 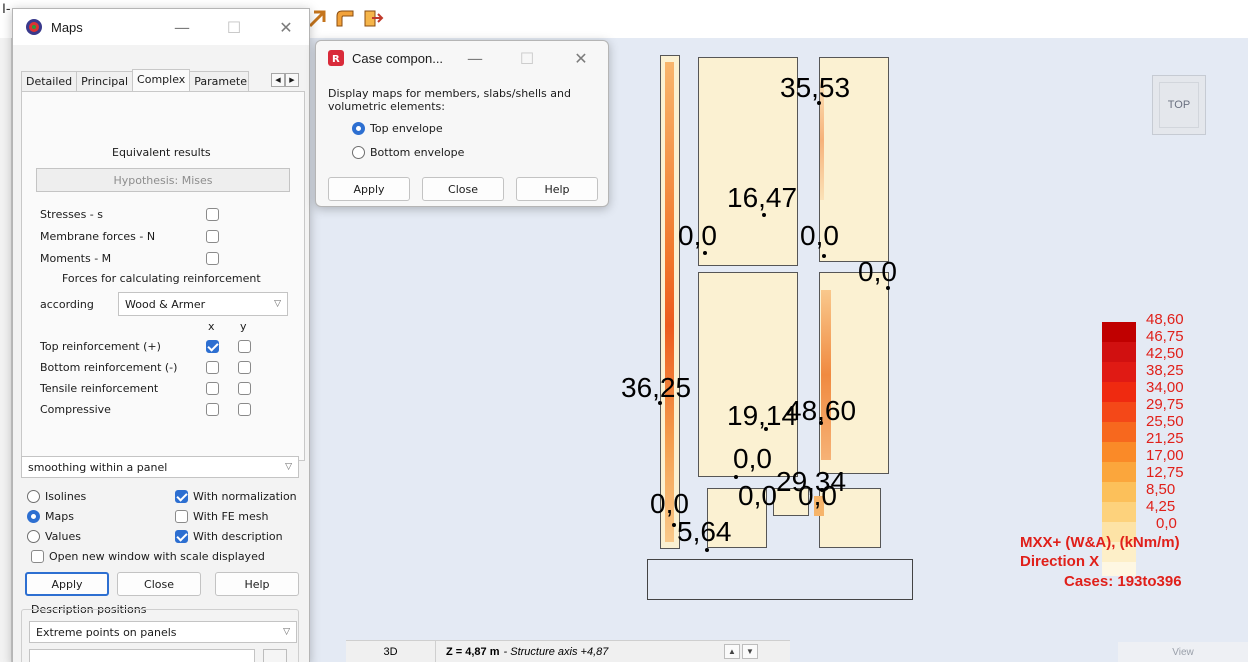 What do you see at coordinates (161, 152) in the screenshot?
I see `equivalent-results-label: Equivalent results` at bounding box center [161, 152].